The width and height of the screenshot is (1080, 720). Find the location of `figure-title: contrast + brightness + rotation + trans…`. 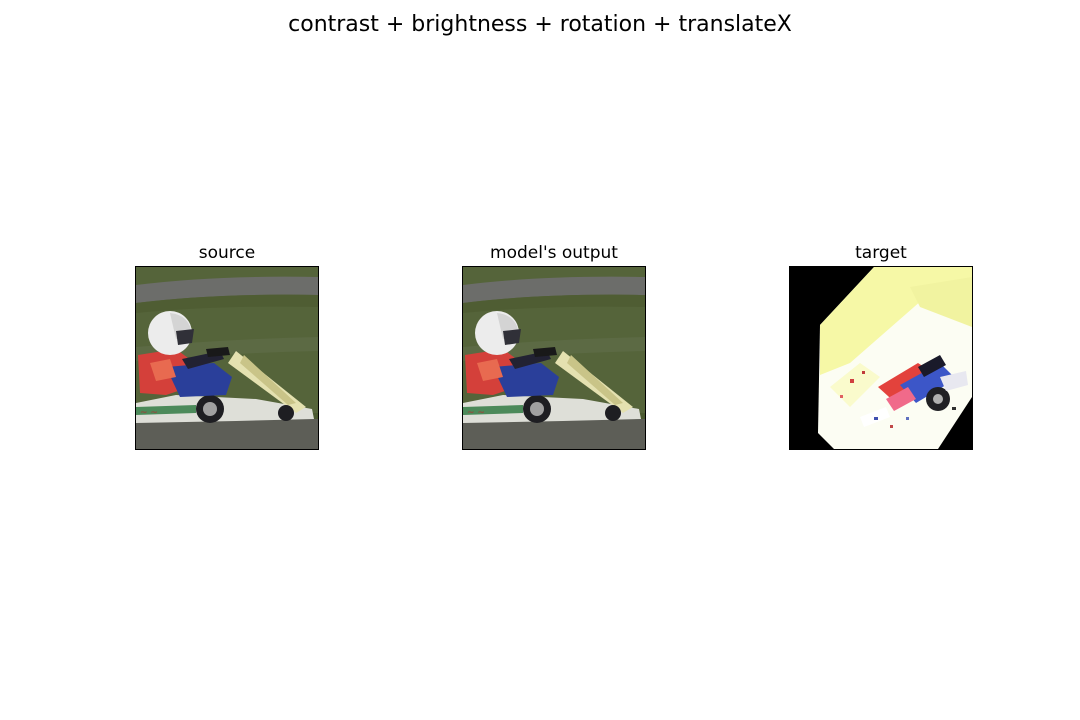

figure-title: contrast + brightness + rotation + trans… is located at coordinates (540, 24).